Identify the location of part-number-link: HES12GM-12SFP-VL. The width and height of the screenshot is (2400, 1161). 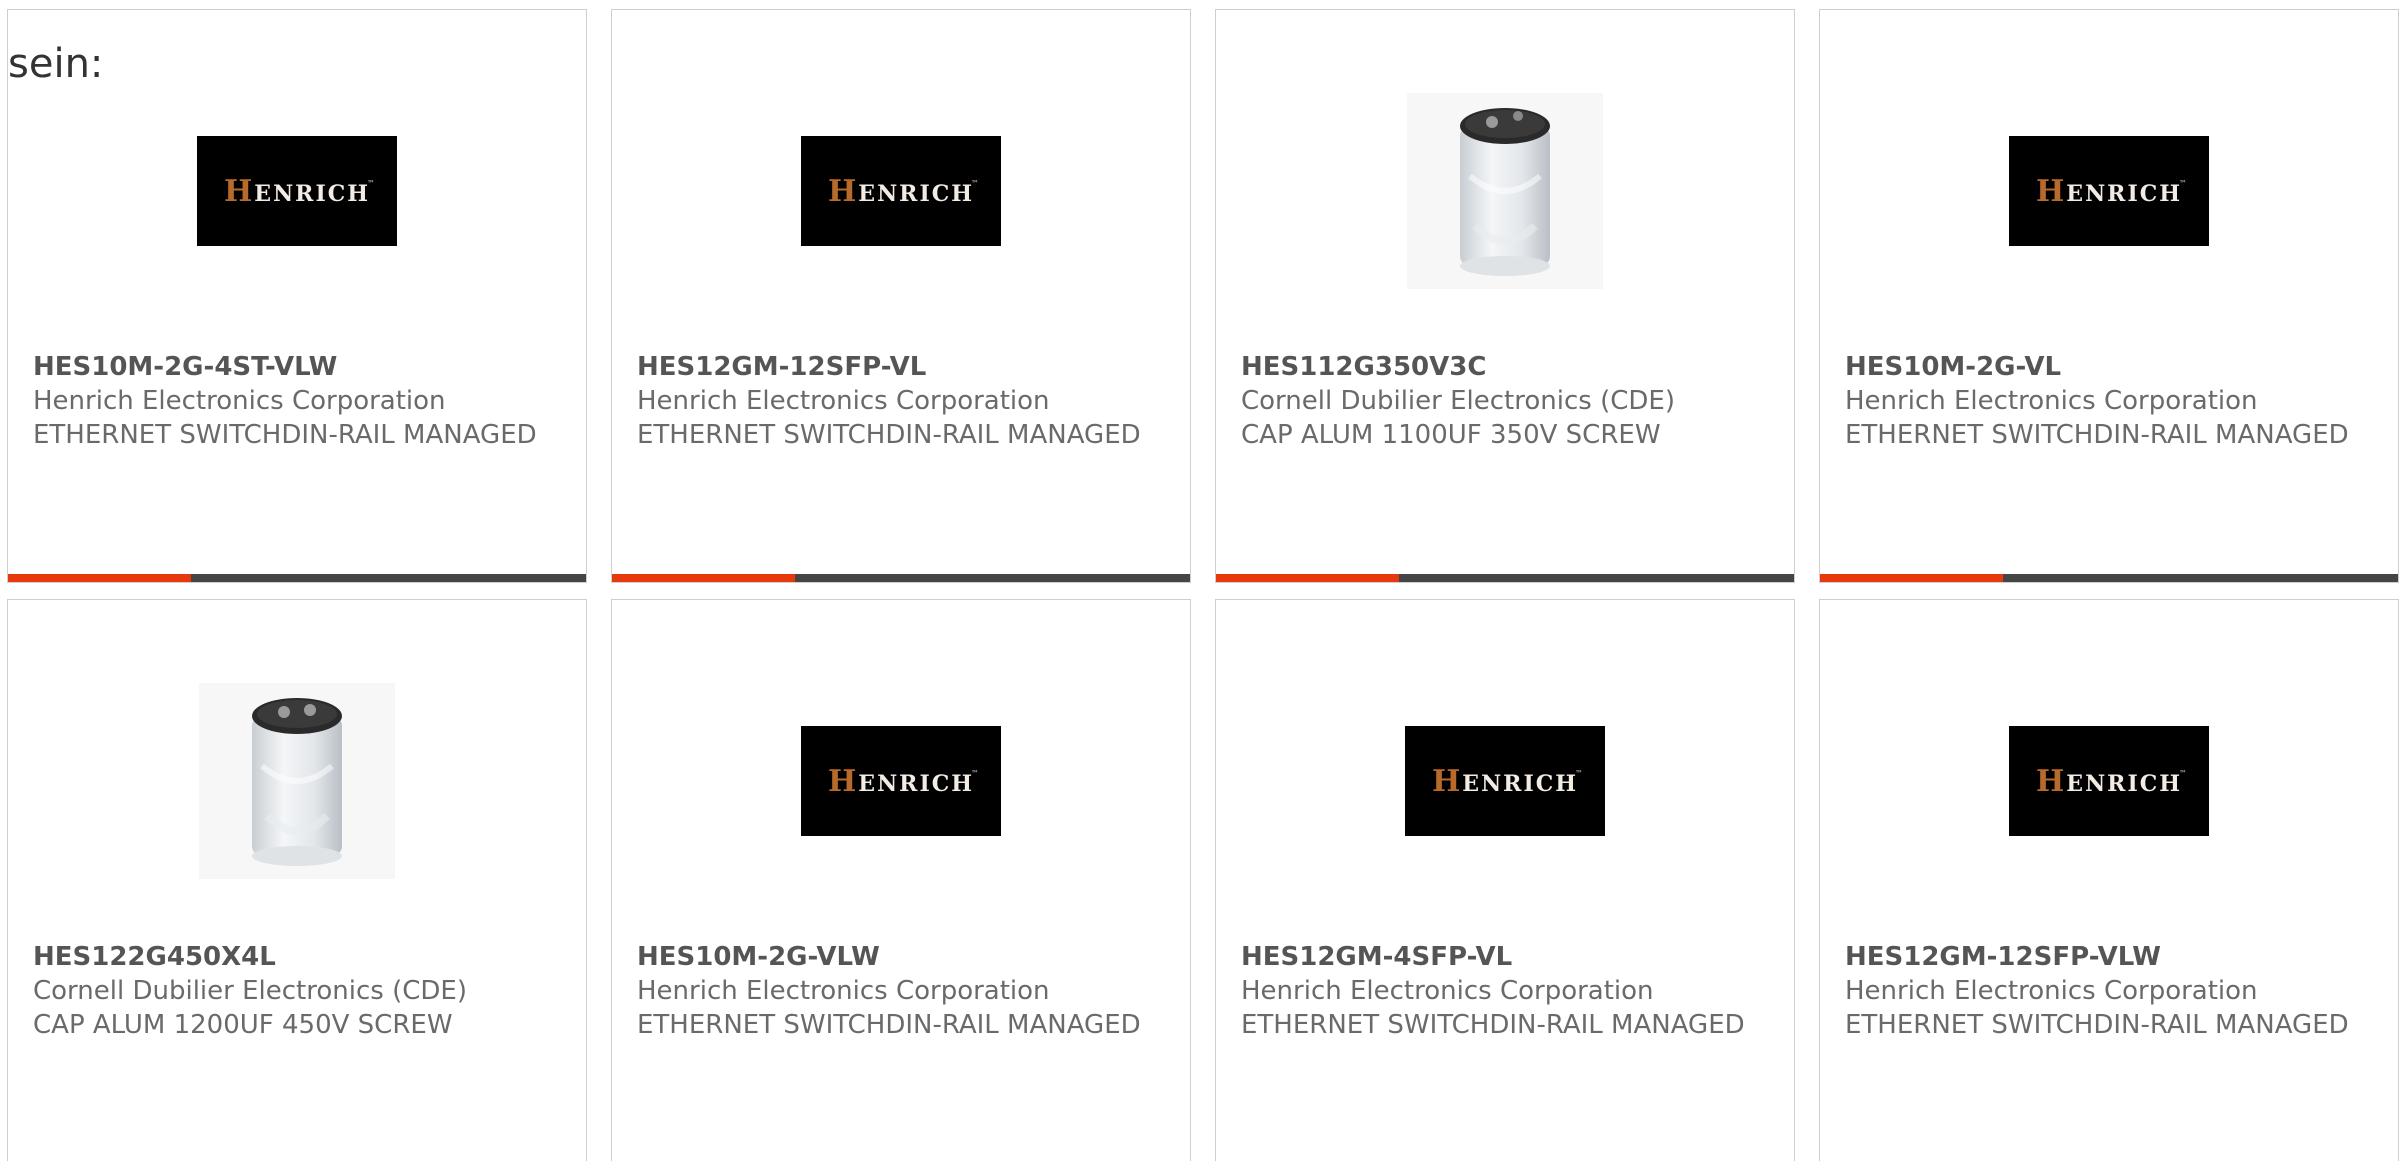
(897, 367).